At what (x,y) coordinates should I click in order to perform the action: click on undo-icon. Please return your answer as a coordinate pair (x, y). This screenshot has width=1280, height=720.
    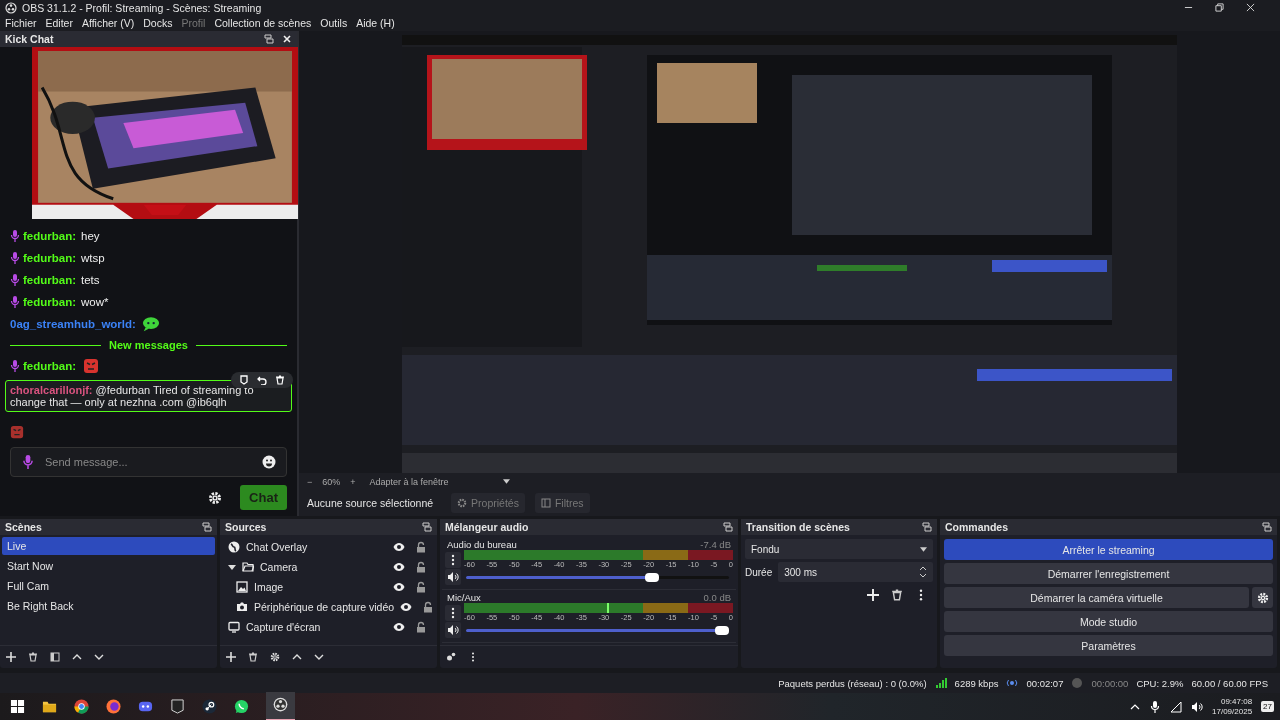
    Looking at the image, I should click on (262, 380).